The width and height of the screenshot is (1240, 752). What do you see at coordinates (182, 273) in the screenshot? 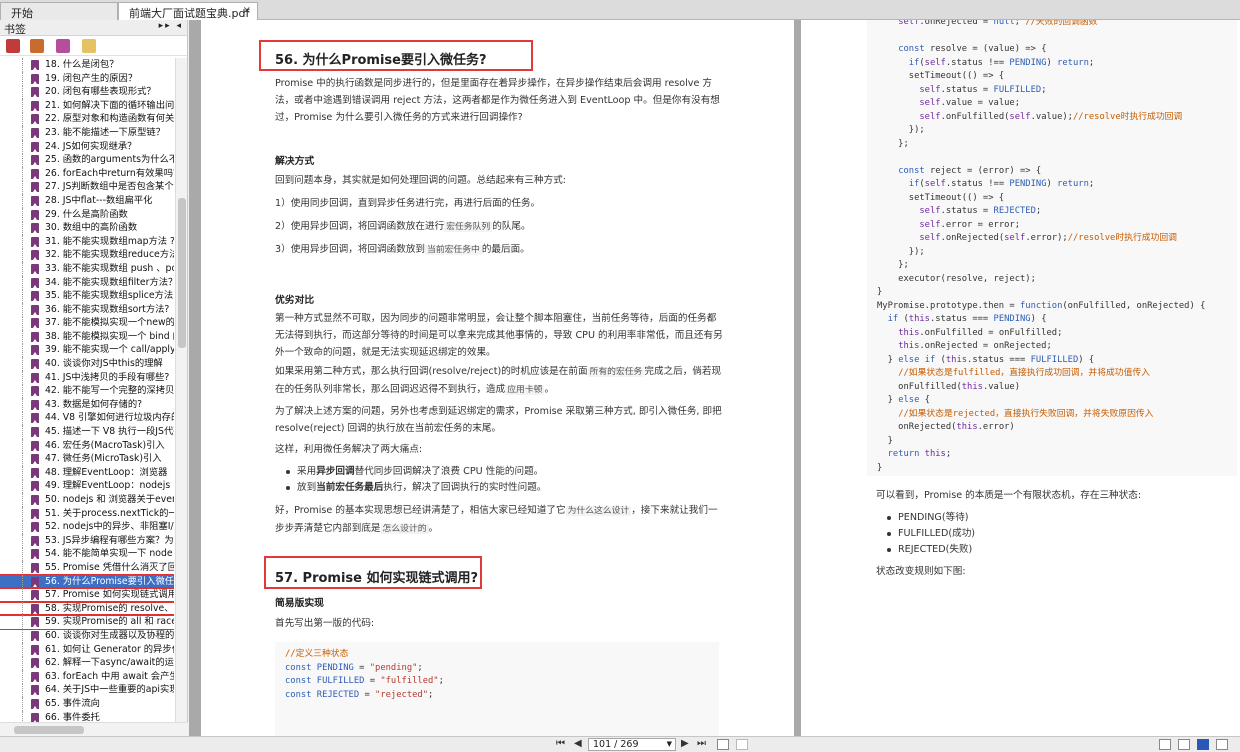
I see `scrollbar-thumb` at bounding box center [182, 273].